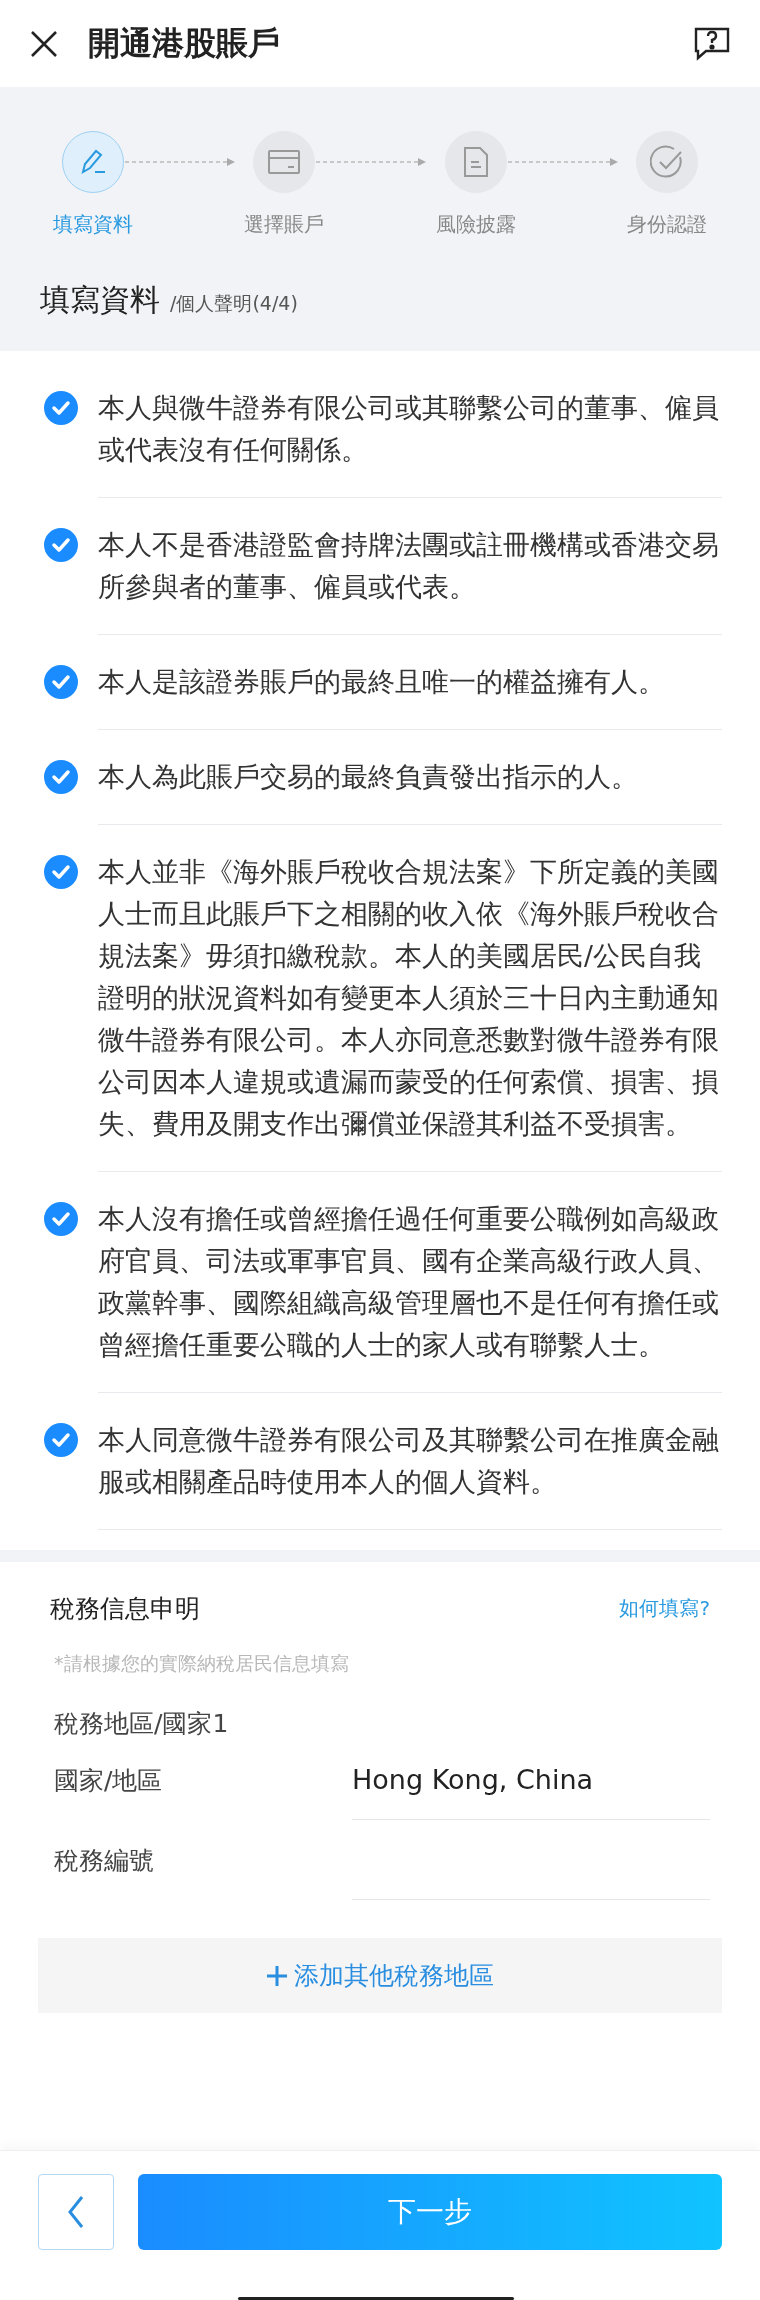 The image size is (760, 2300). I want to click on help-icon, so click(712, 43).